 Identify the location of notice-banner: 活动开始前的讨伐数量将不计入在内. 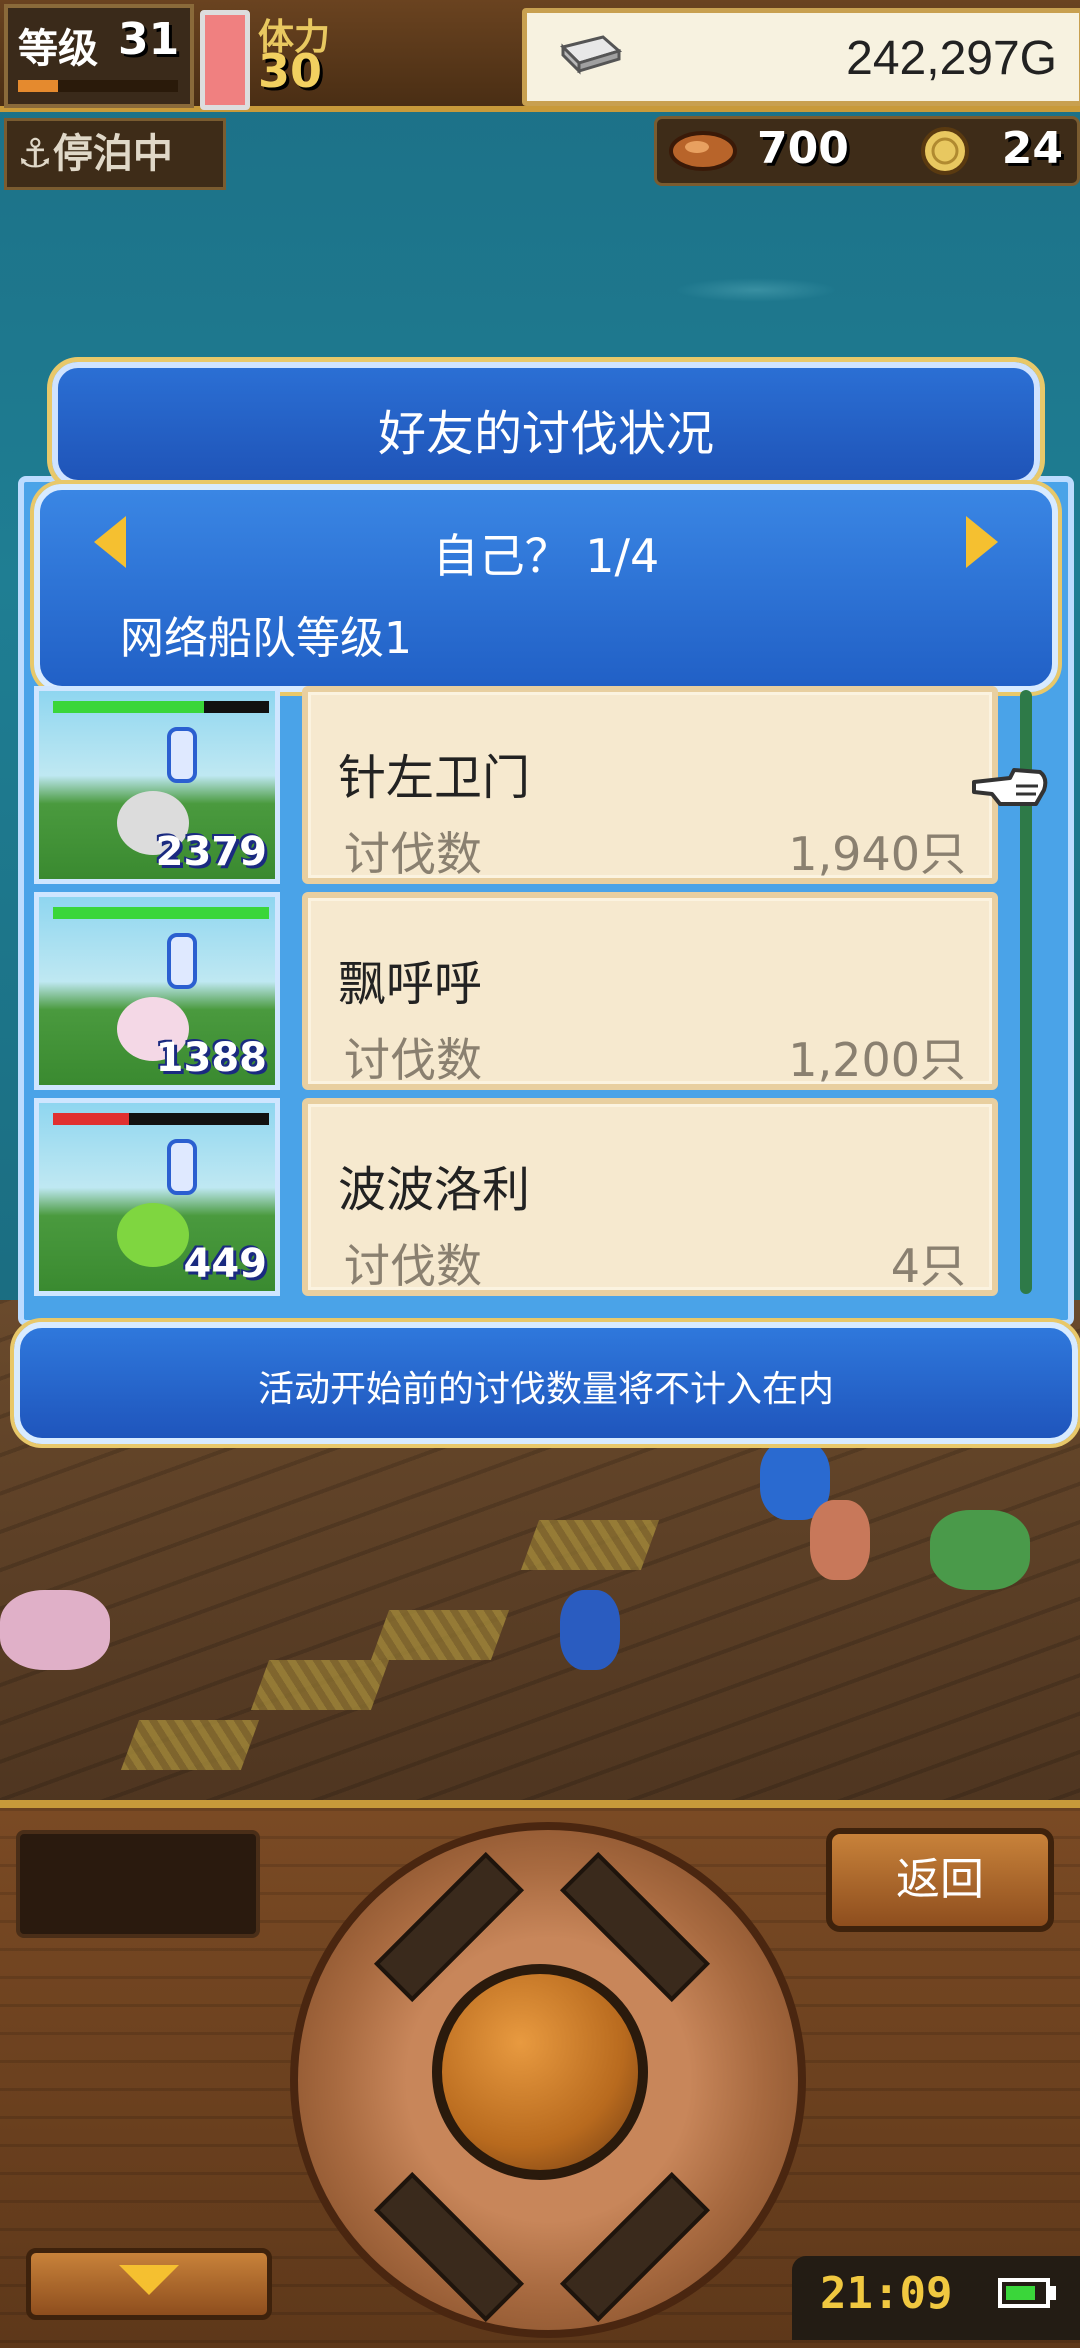
(546, 1383).